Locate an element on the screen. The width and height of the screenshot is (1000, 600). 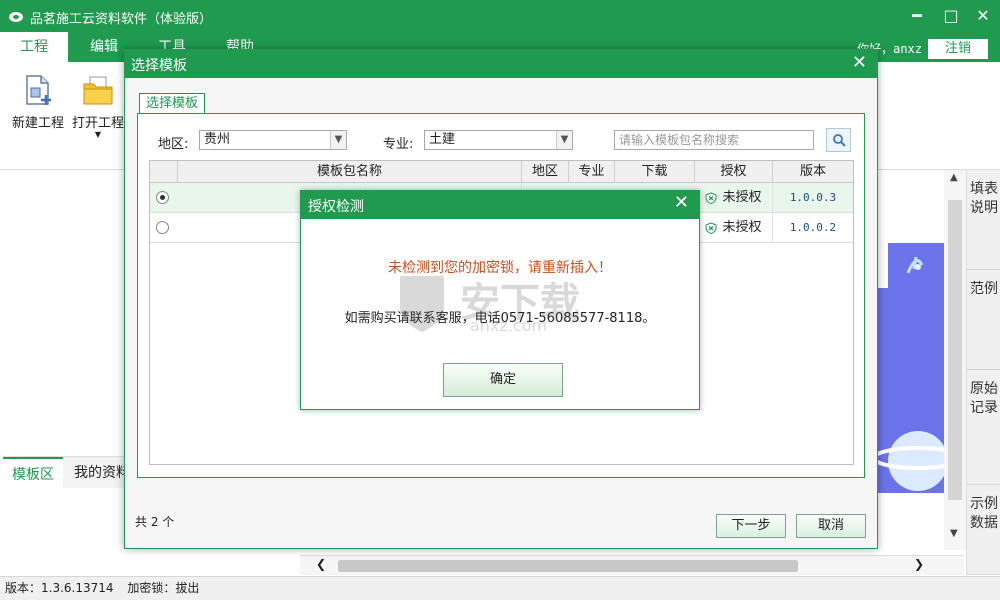
dropdown-caret-icon: ▼ is located at coordinates (98, 135).